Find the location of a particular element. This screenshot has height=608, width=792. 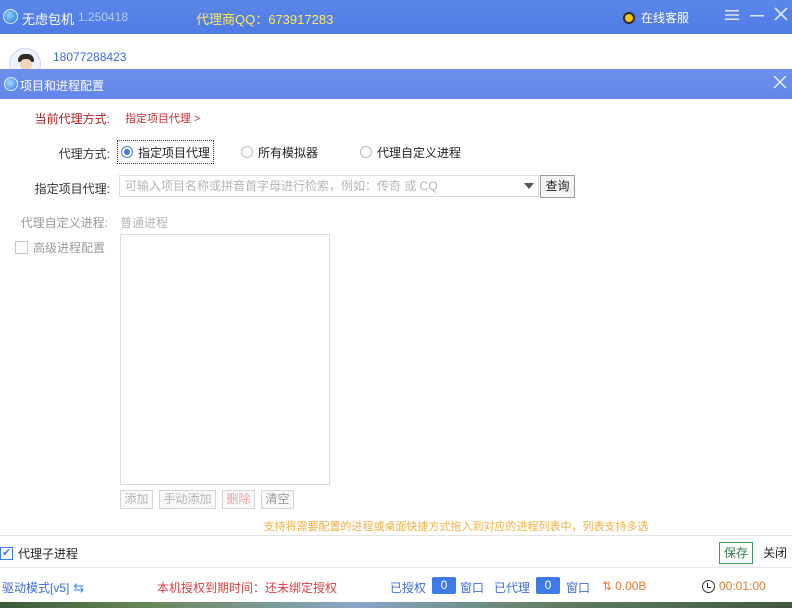

authorized-label: 已授权 is located at coordinates (408, 588).